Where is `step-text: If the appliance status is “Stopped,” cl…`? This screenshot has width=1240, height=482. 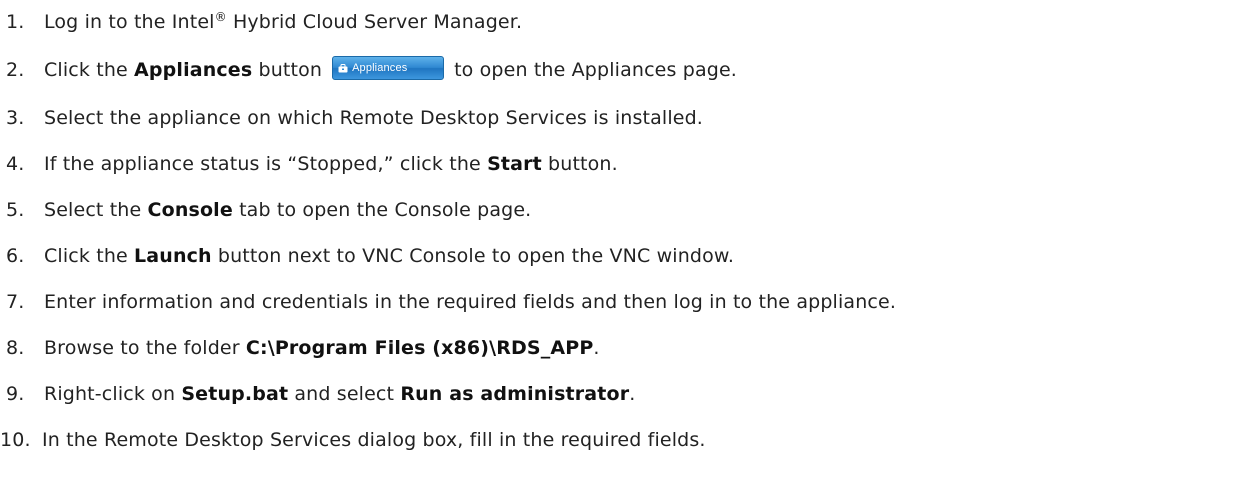 step-text: If the appliance status is “Stopped,” cl… is located at coordinates (331, 164).